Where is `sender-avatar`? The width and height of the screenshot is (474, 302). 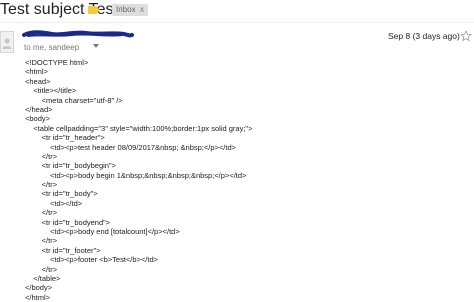
sender-avatar is located at coordinates (7, 42).